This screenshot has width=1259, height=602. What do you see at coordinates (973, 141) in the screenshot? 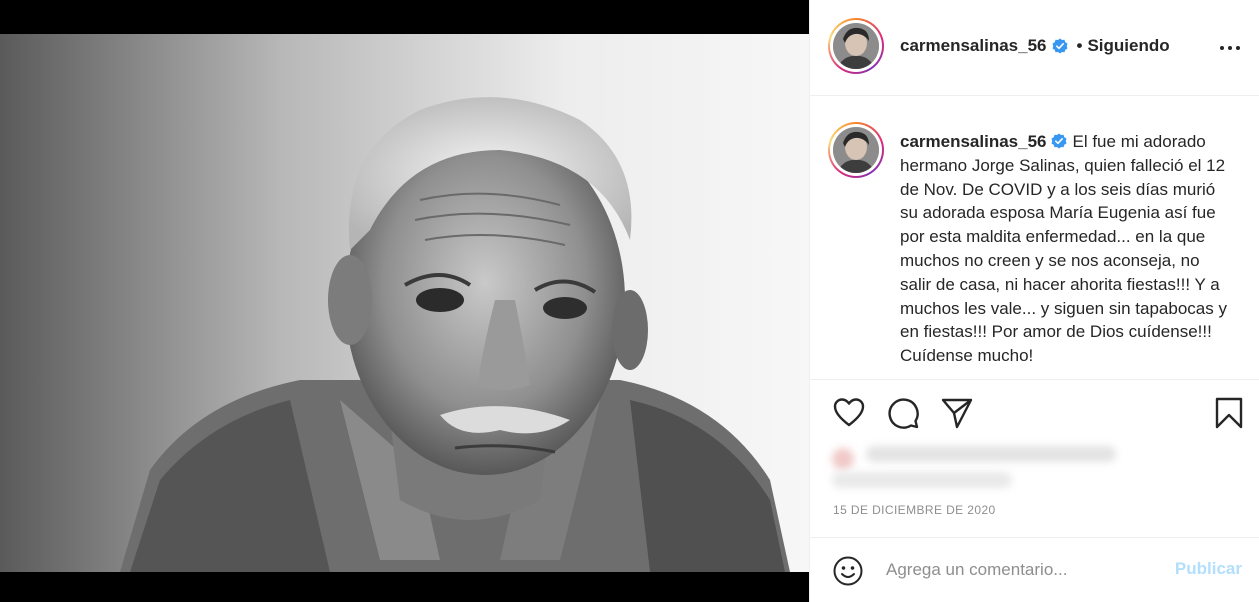
I see `caption-username: carmensalinas_56` at bounding box center [973, 141].